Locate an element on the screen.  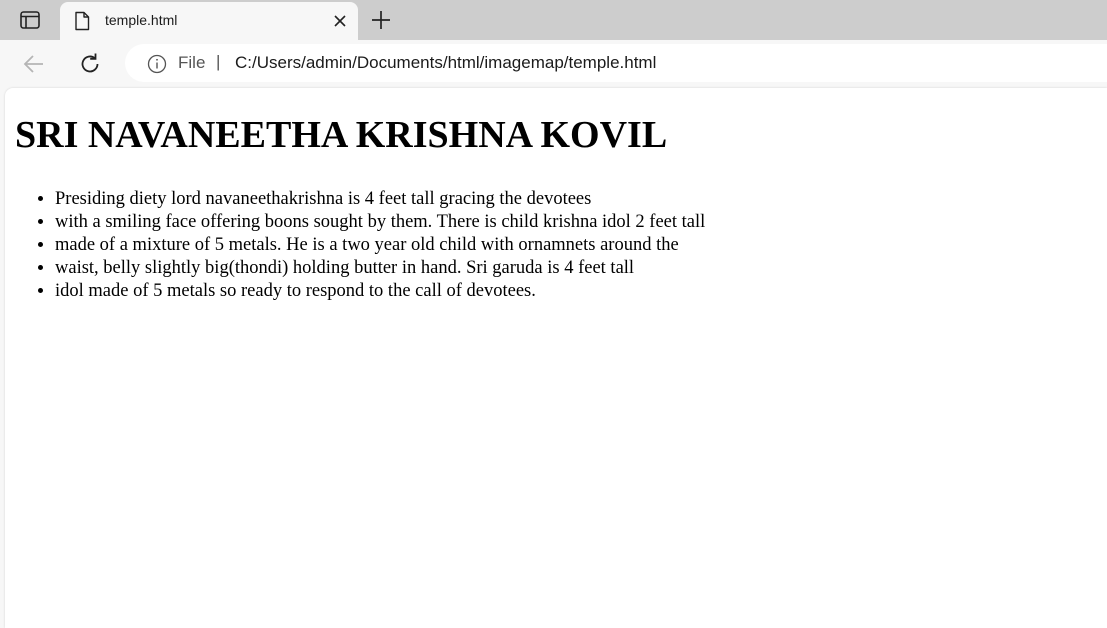
tab-actions-button is located at coordinates (30, 20).